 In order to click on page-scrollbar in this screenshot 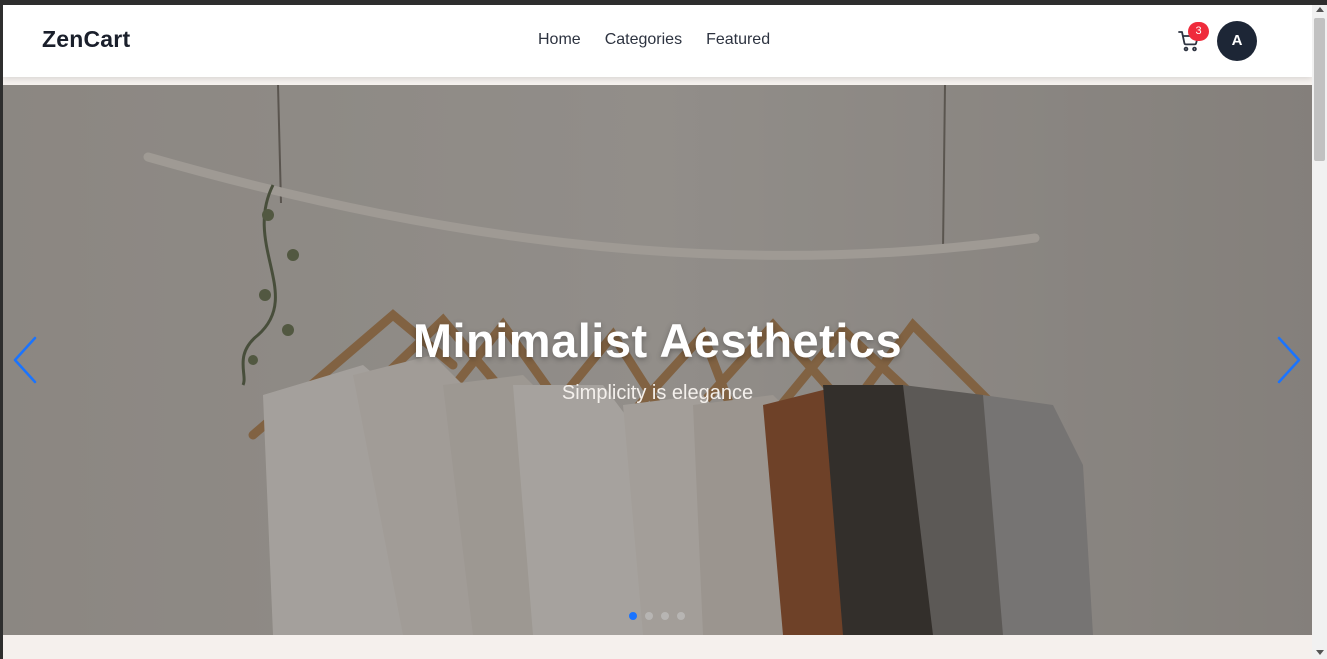, I will do `click(1319, 332)`.